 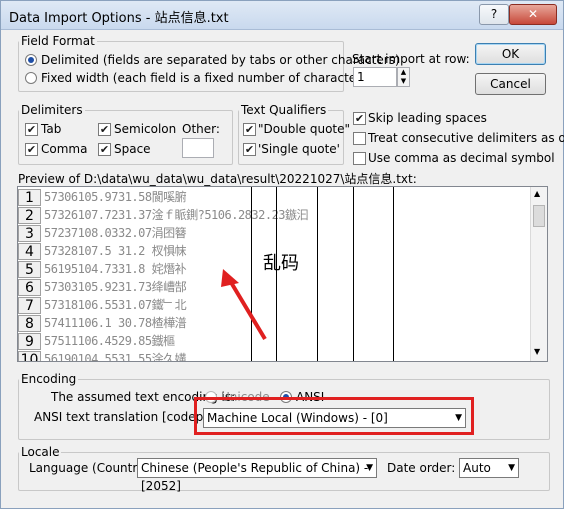 What do you see at coordinates (115, 305) in the screenshot?
I see `preview-row: 57318106.5531.07鐵﹂北` at bounding box center [115, 305].